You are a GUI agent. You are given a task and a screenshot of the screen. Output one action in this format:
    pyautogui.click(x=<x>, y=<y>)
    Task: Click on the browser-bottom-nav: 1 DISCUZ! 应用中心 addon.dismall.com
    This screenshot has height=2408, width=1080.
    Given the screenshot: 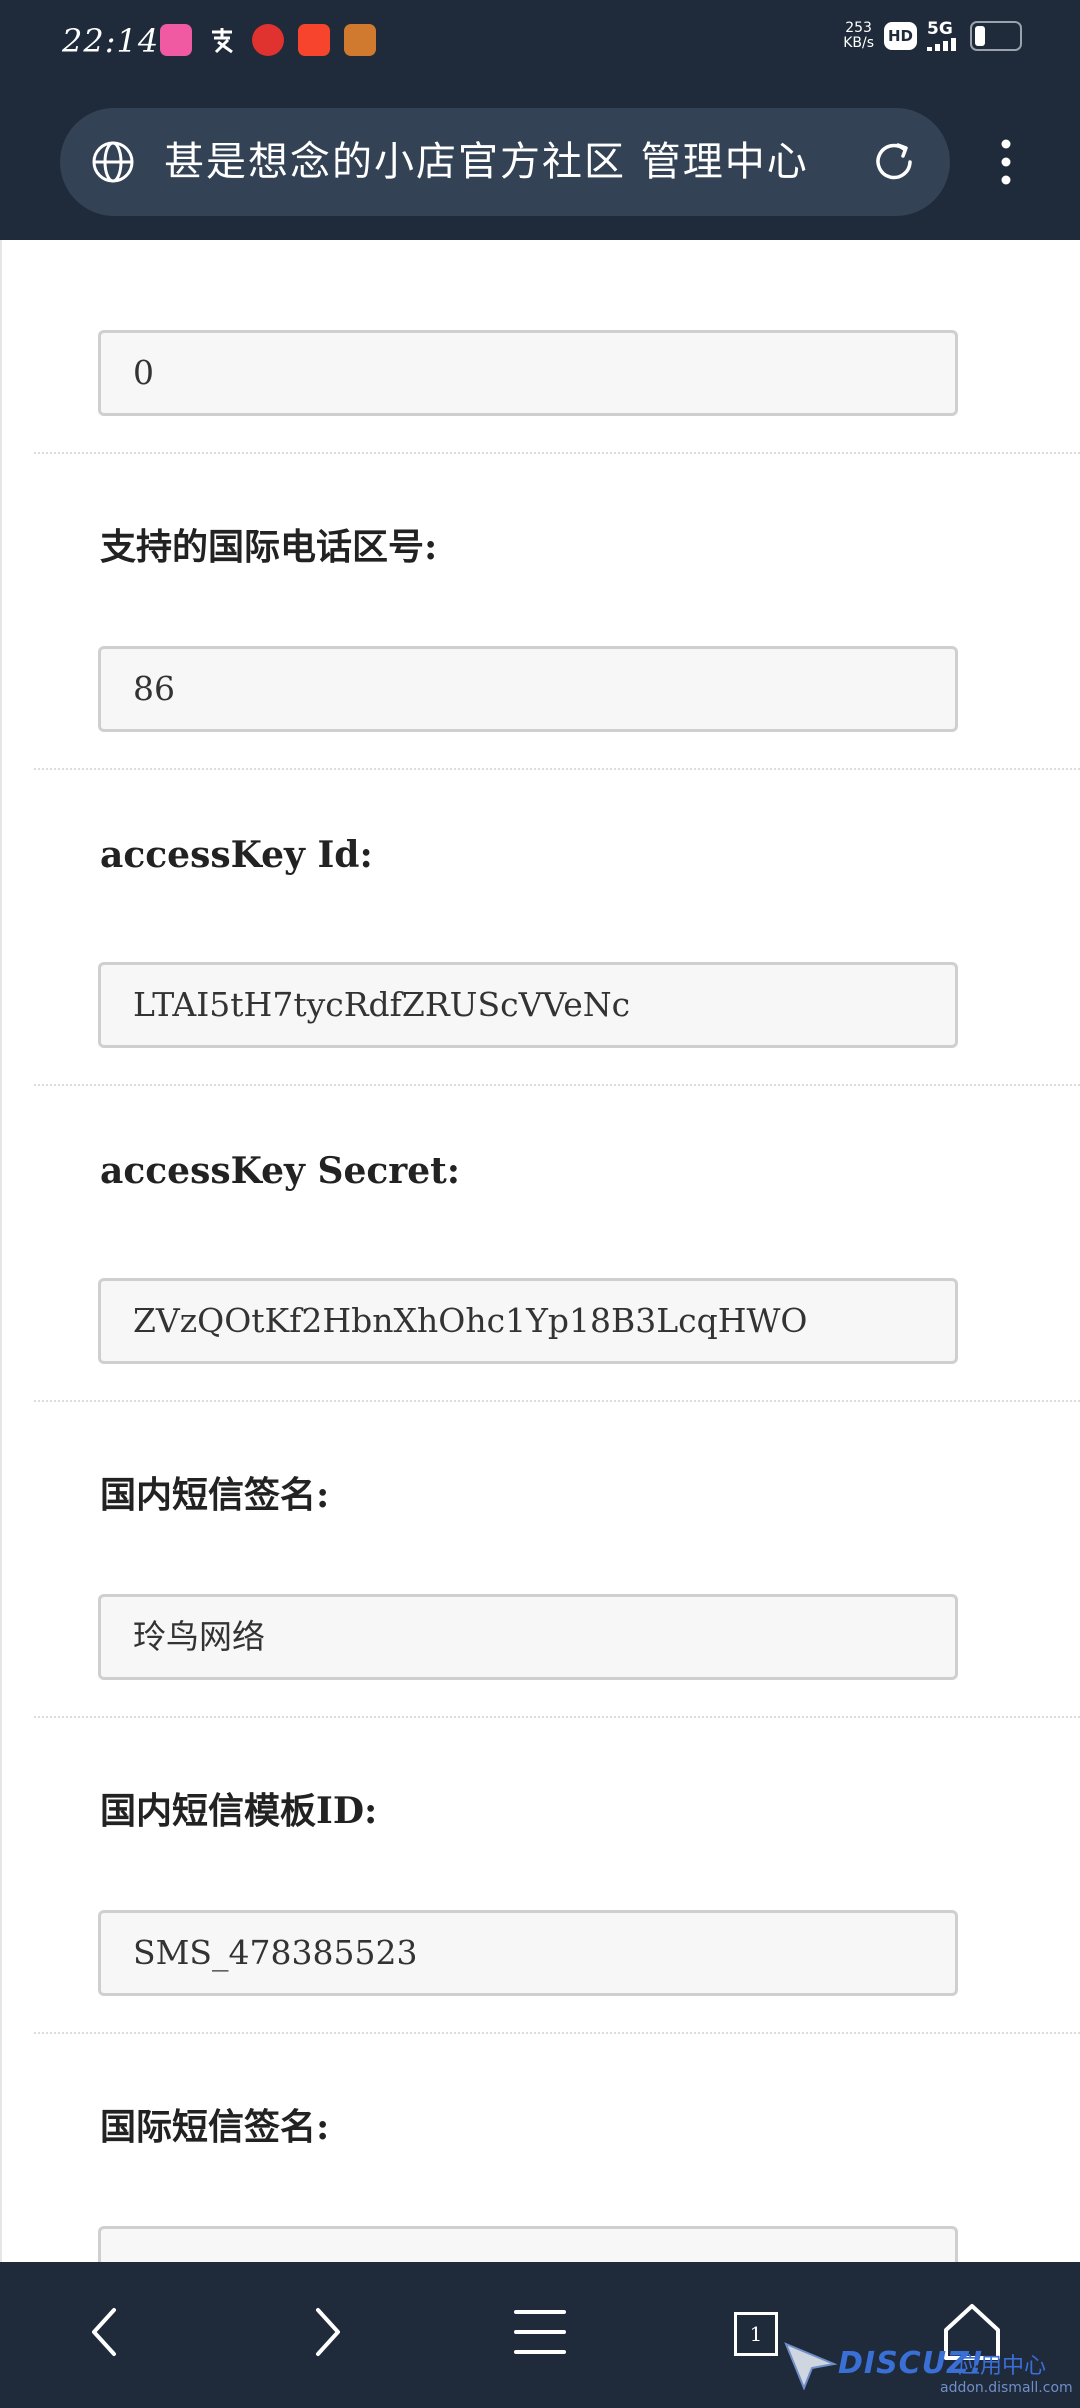 What is the action you would take?
    pyautogui.click(x=540, y=2335)
    